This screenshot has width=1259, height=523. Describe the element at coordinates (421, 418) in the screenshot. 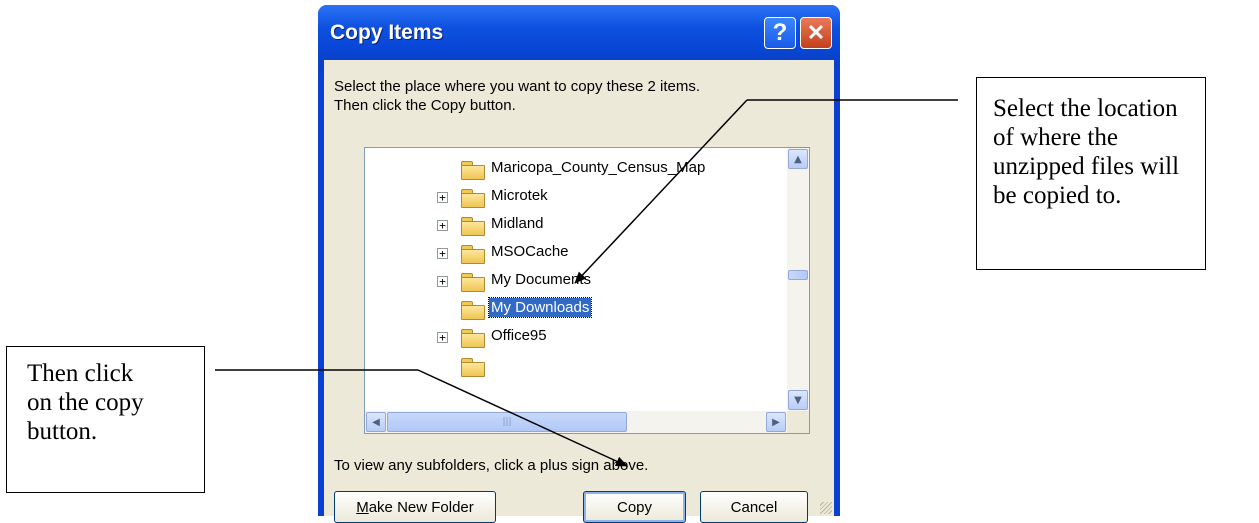

I see `arrow-to-copy-button` at that location.